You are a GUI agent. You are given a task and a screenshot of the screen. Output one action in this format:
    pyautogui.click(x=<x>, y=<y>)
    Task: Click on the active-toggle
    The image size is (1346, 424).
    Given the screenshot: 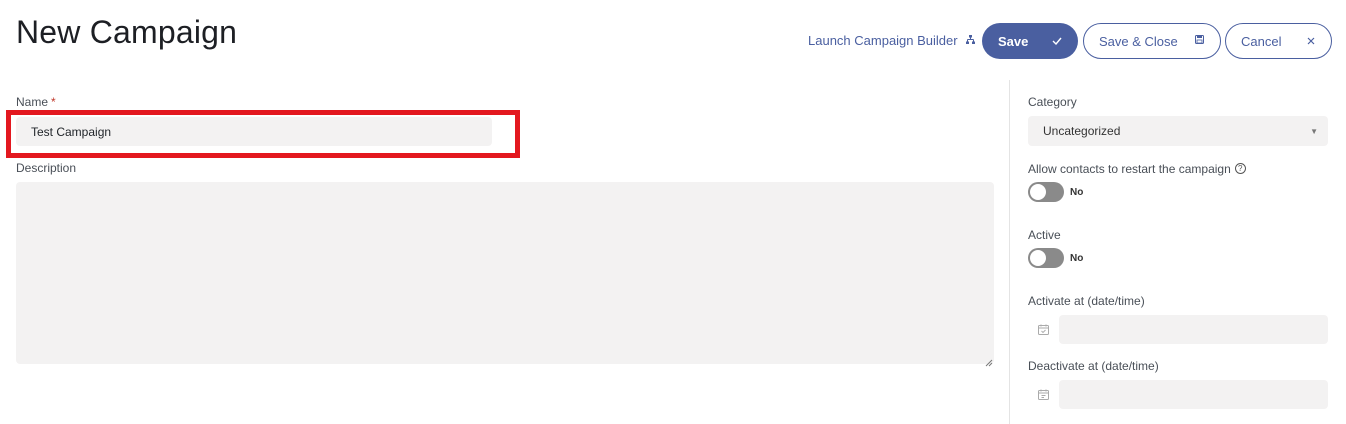 What is the action you would take?
    pyautogui.click(x=1046, y=258)
    